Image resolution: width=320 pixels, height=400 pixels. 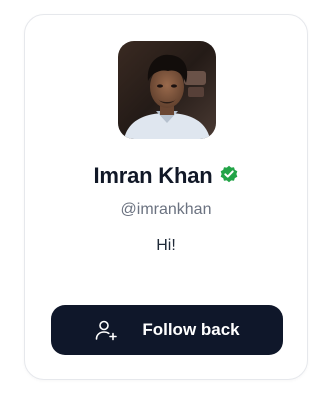 I want to click on profile-name: Imran Khan, so click(x=153, y=175).